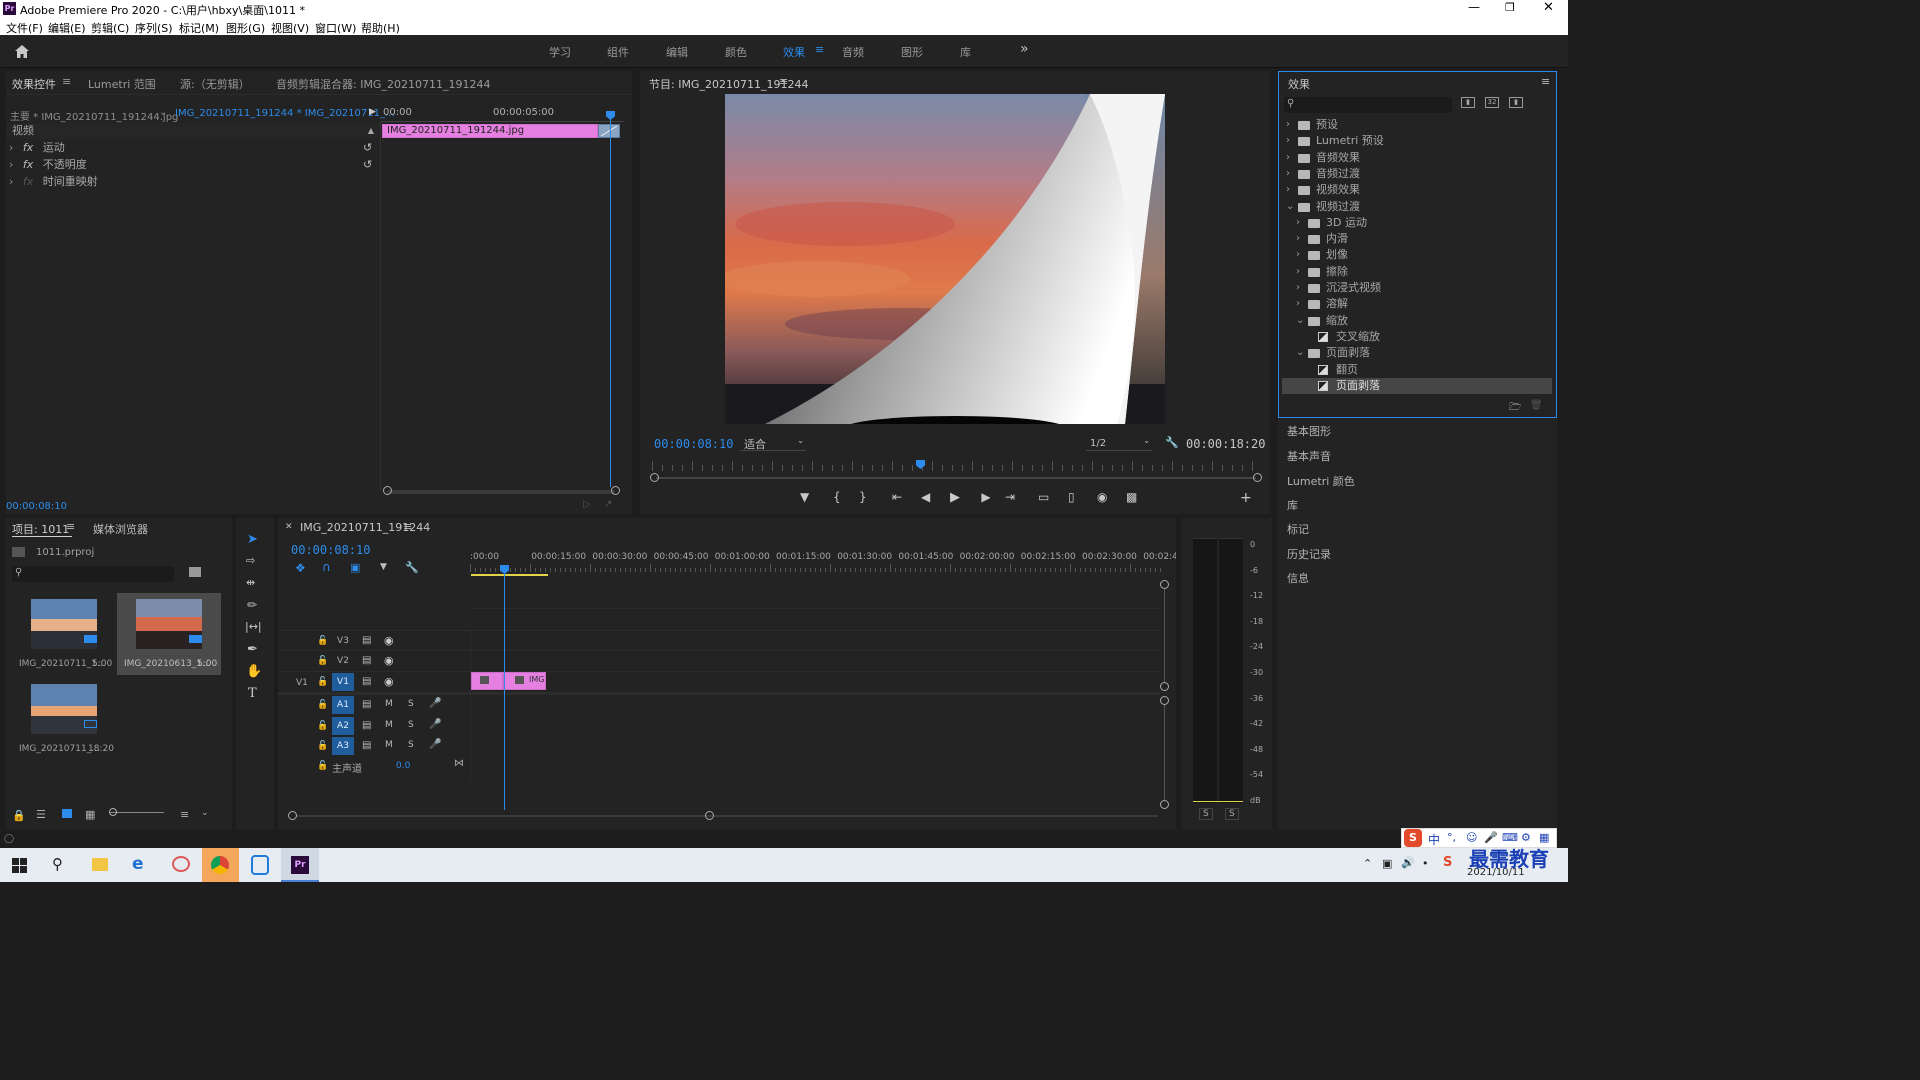 This screenshot has height=1080, width=1920. Describe the element at coordinates (965, 52) in the screenshot. I see `workspace-tab-libraries: 库` at that location.